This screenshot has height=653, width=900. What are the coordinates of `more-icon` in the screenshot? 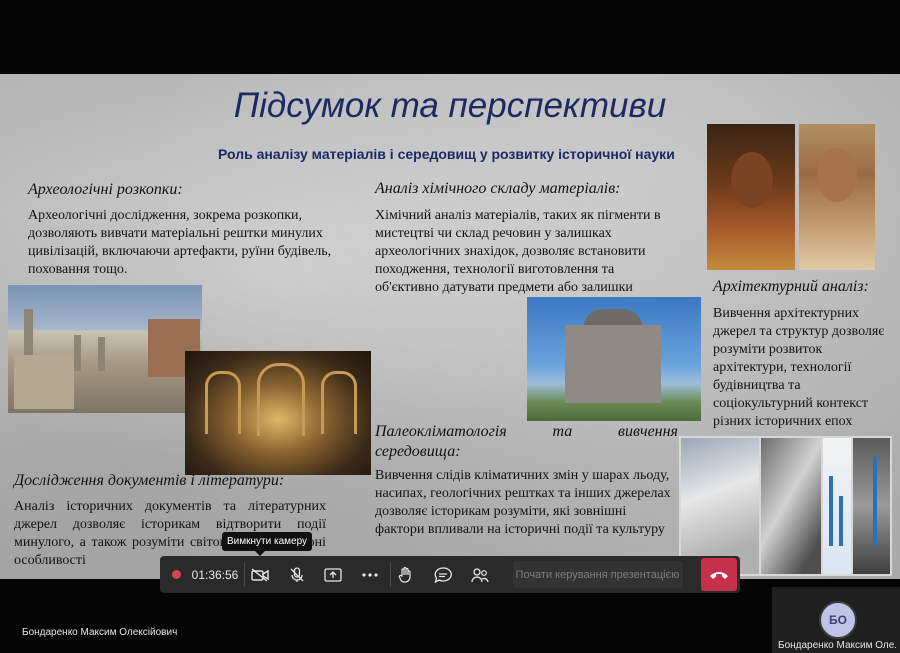 It's located at (370, 574).